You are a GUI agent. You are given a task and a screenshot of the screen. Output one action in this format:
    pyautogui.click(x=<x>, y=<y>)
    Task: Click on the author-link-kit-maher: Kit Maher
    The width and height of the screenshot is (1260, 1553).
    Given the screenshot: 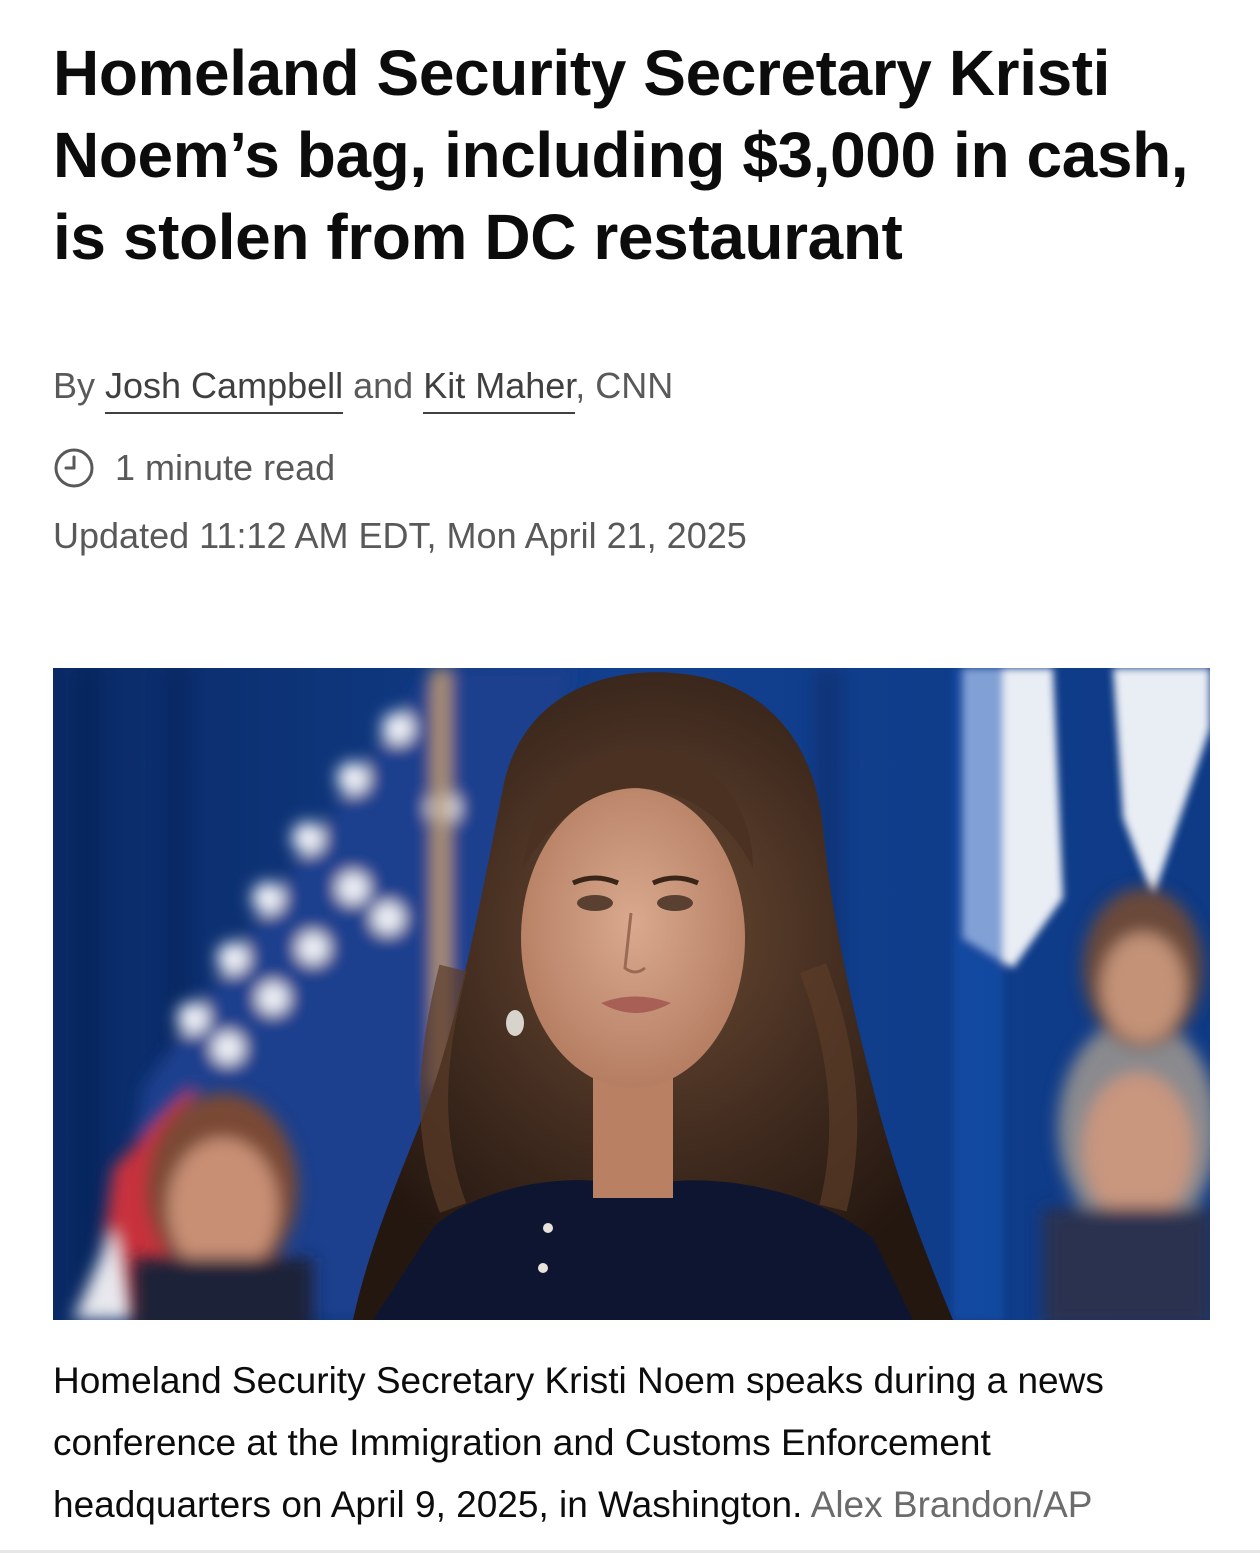 What is the action you would take?
    pyautogui.click(x=499, y=389)
    